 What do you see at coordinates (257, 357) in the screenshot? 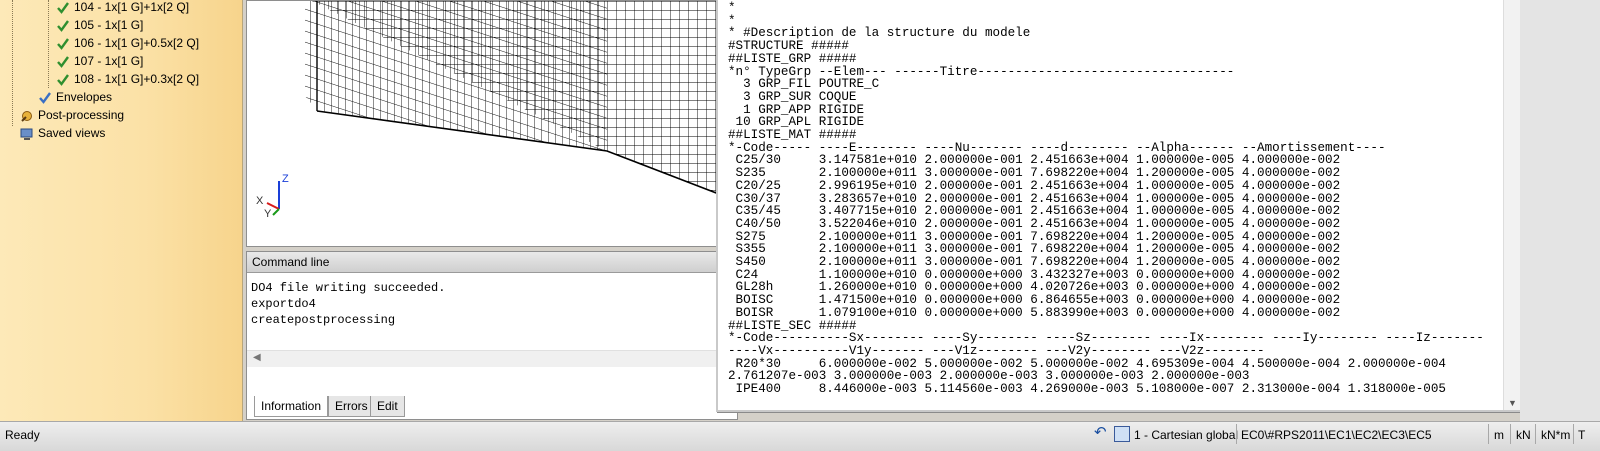
I see `scroll-left-icon: ◀` at bounding box center [257, 357].